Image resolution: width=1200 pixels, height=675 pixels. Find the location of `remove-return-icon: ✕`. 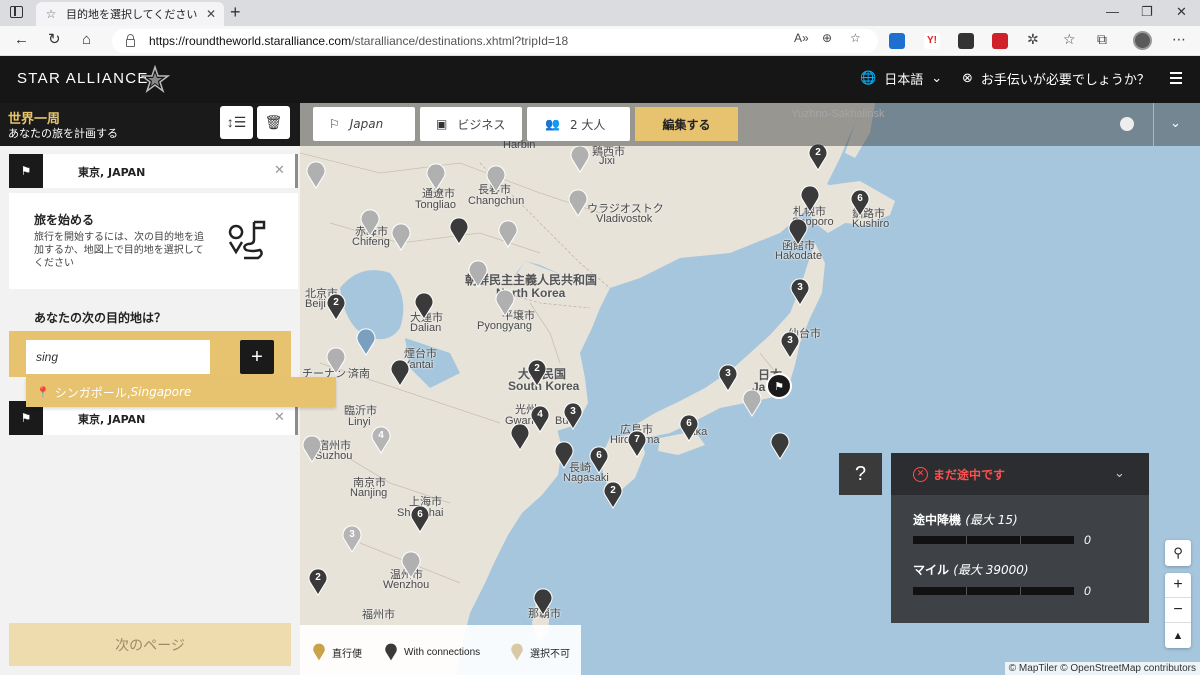

remove-return-icon: ✕ is located at coordinates (279, 417).